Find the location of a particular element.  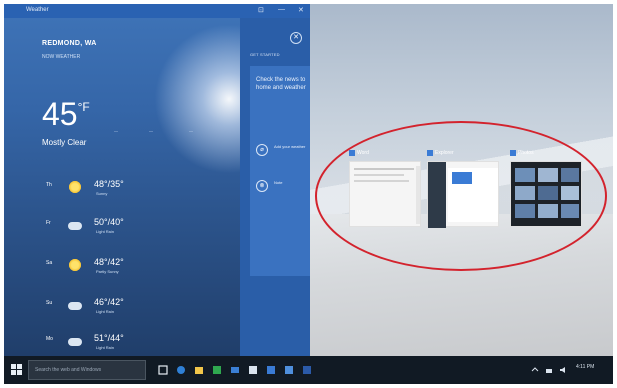

forecast-range: 50°/40° is located at coordinates (109, 222).